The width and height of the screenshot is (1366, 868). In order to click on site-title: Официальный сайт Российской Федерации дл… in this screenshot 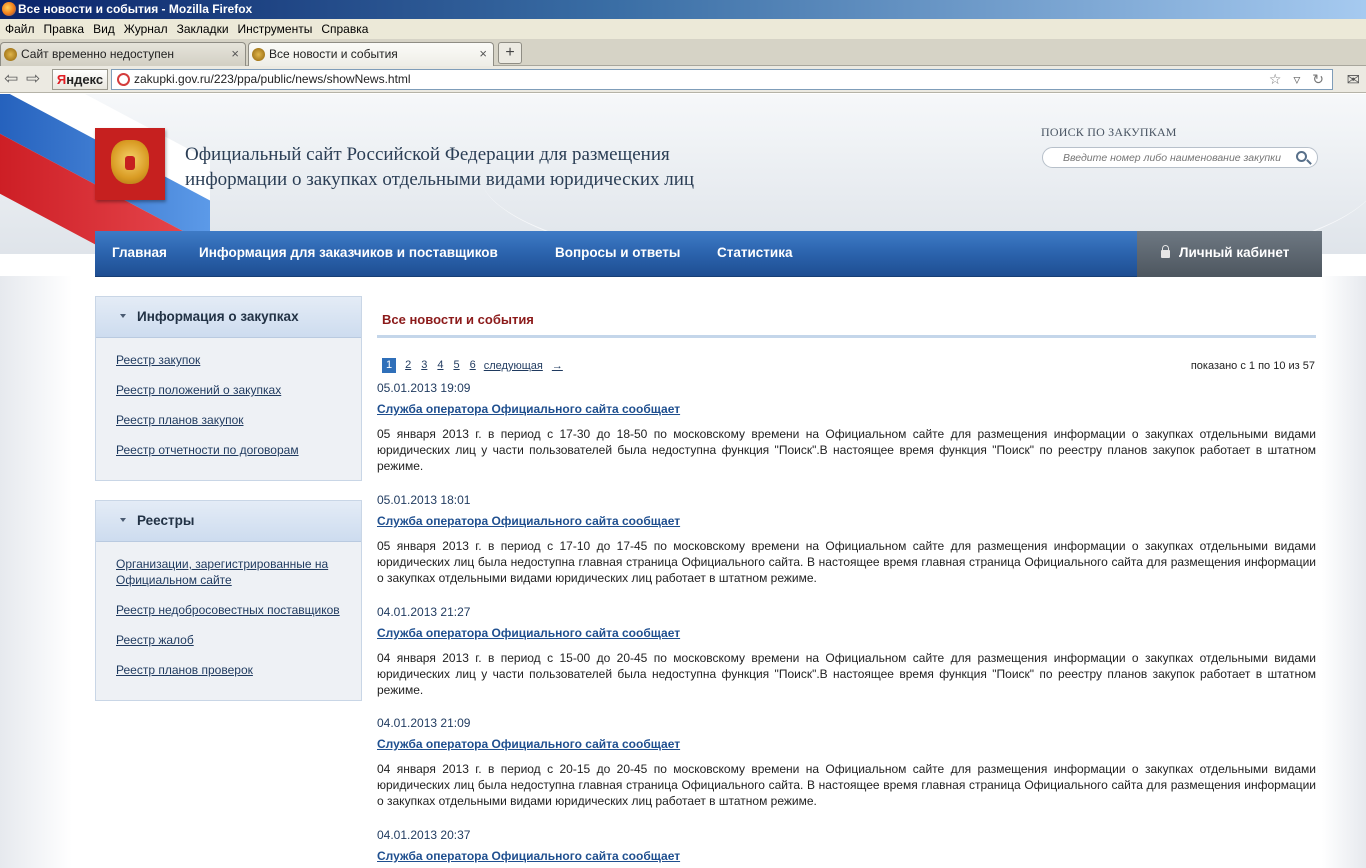, I will do `click(440, 167)`.